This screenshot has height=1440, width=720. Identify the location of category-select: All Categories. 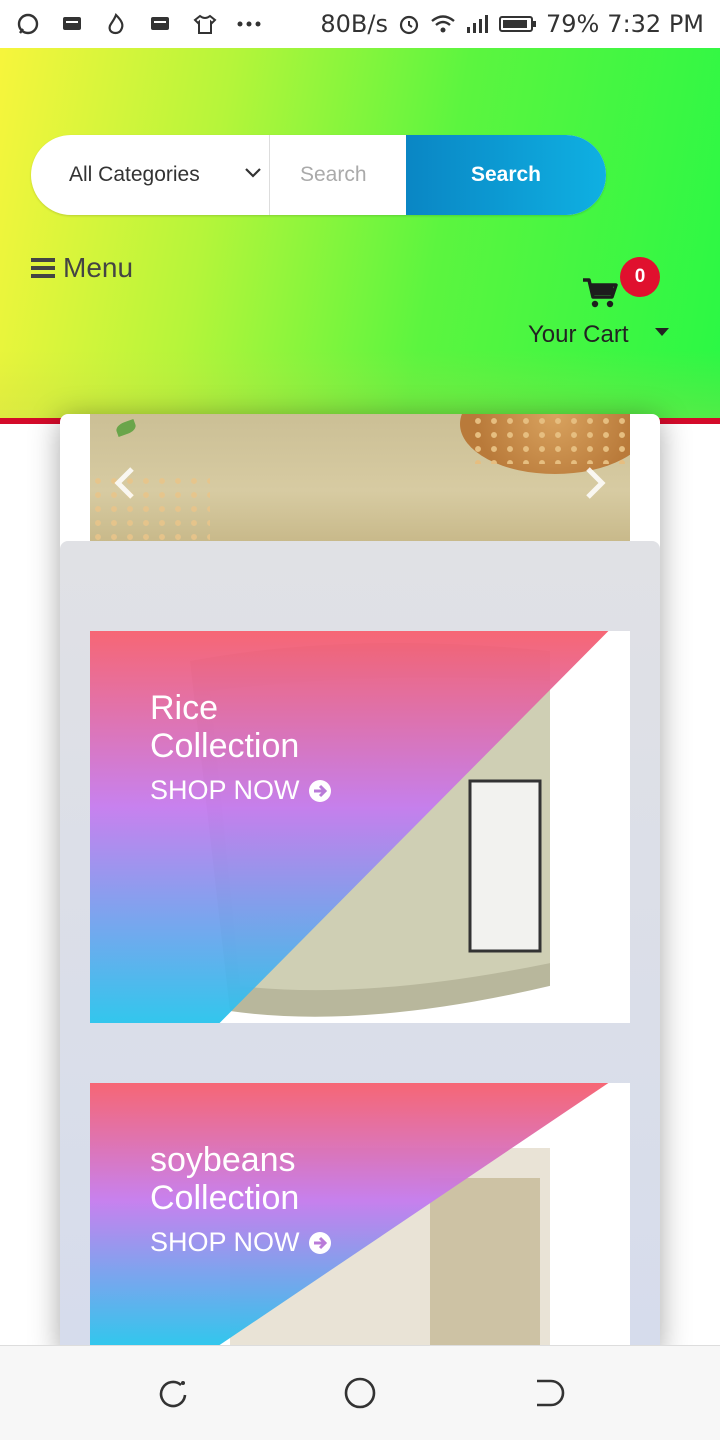
(150, 175).